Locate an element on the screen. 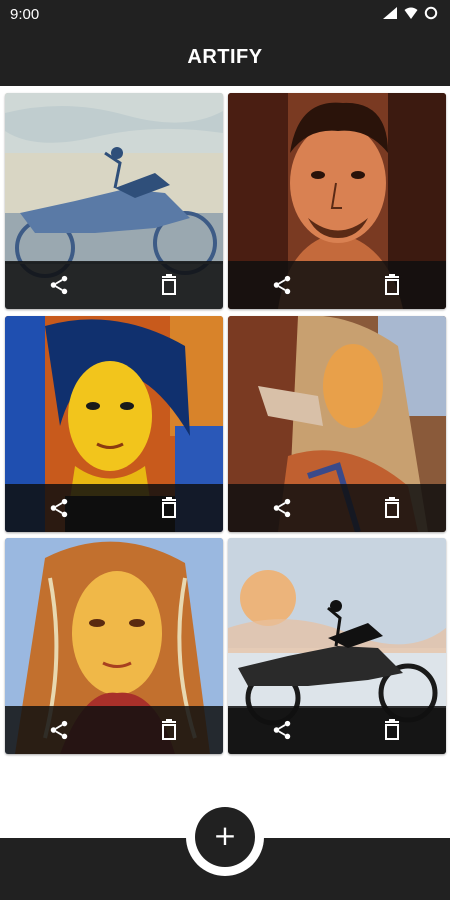 This screenshot has width=450, height=900. add-icon: + is located at coordinates (225, 835).